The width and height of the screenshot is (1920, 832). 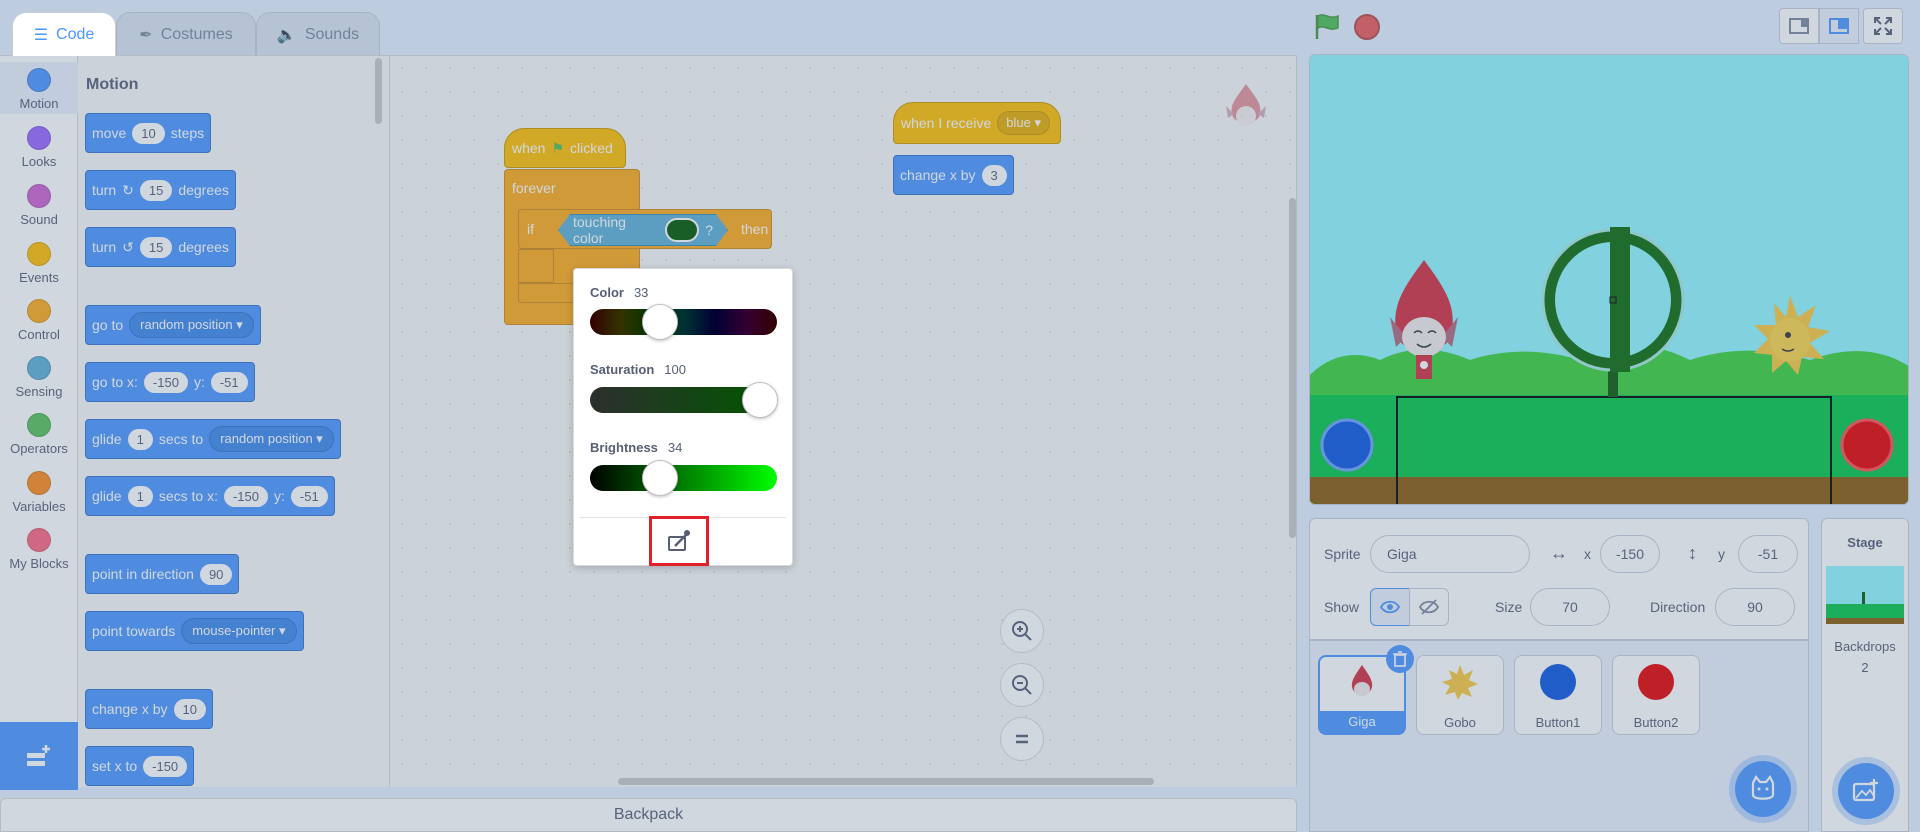 What do you see at coordinates (1768, 554) in the screenshot?
I see `y-field: -51` at bounding box center [1768, 554].